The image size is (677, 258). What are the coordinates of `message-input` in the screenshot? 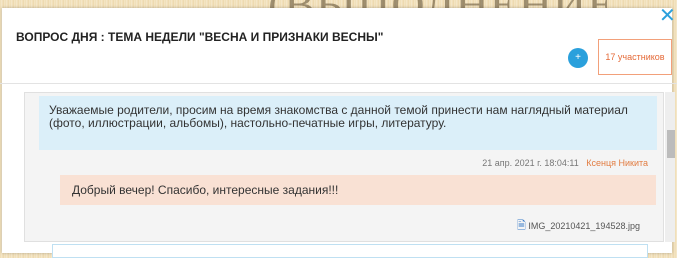 It's located at (350, 251).